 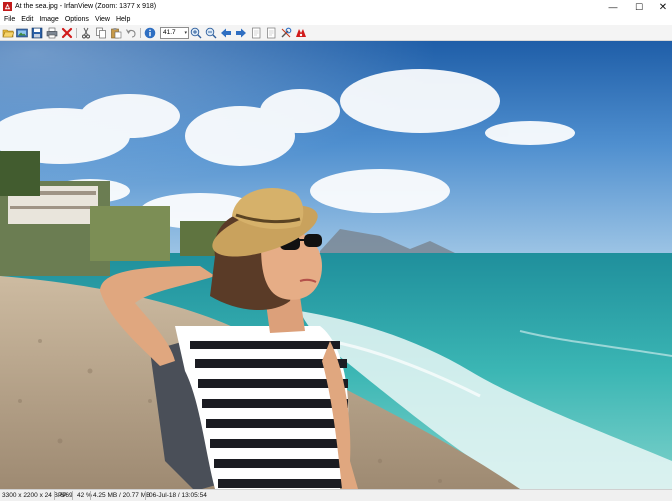 I want to click on zoom-in-button, so click(x=196, y=33).